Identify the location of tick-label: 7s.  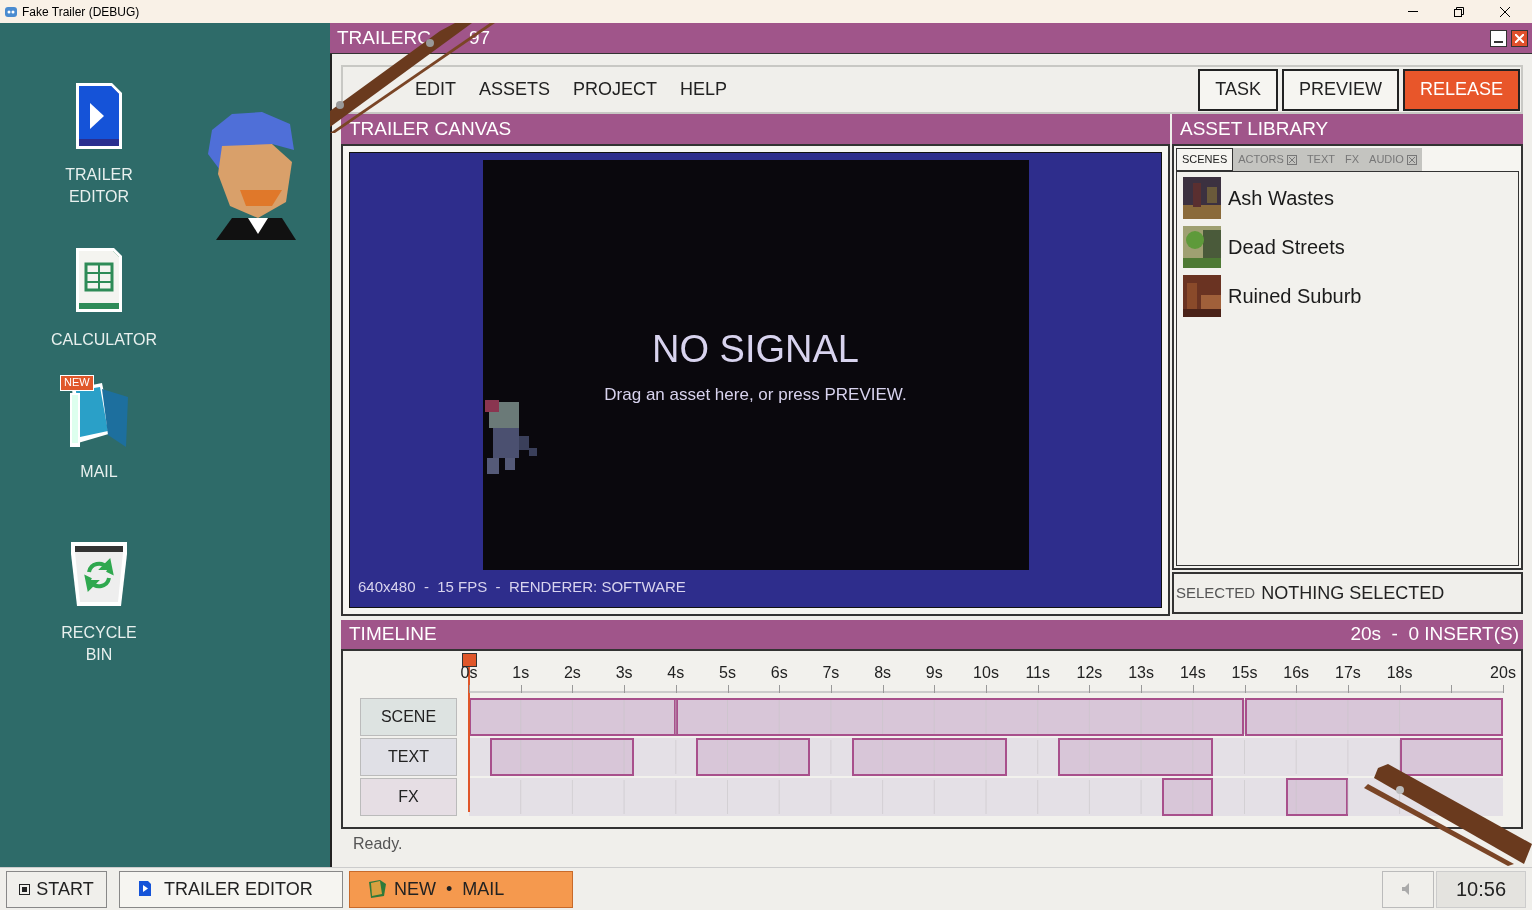
(831, 673).